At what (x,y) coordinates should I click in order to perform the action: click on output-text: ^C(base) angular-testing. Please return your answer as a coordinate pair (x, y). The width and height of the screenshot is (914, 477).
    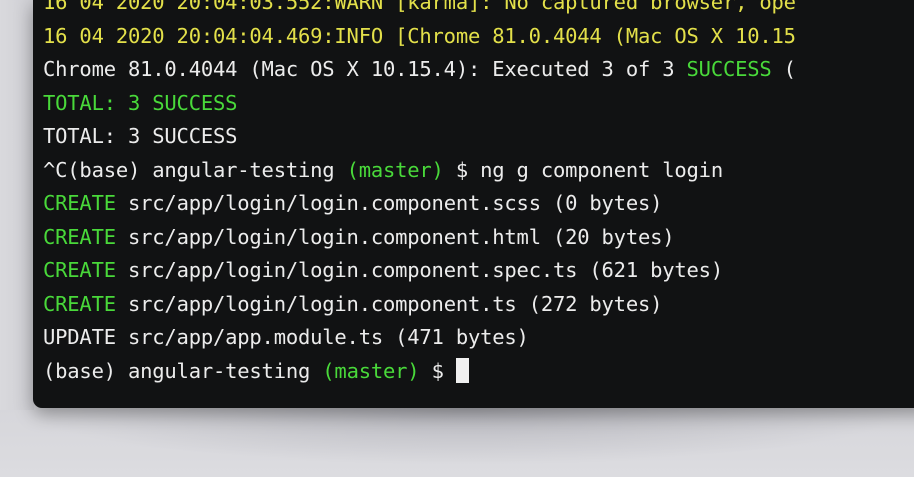
    Looking at the image, I should click on (195, 169).